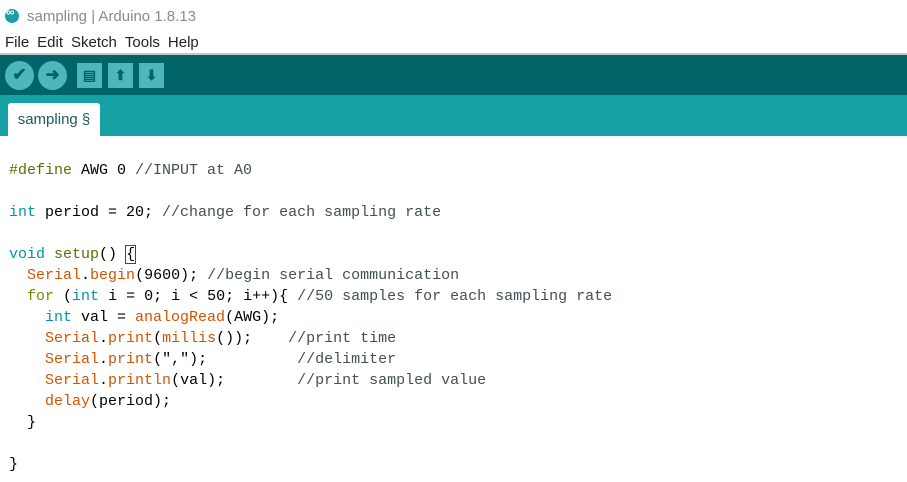  Describe the element at coordinates (140, 380) in the screenshot. I see `code-token-lib: println` at that location.